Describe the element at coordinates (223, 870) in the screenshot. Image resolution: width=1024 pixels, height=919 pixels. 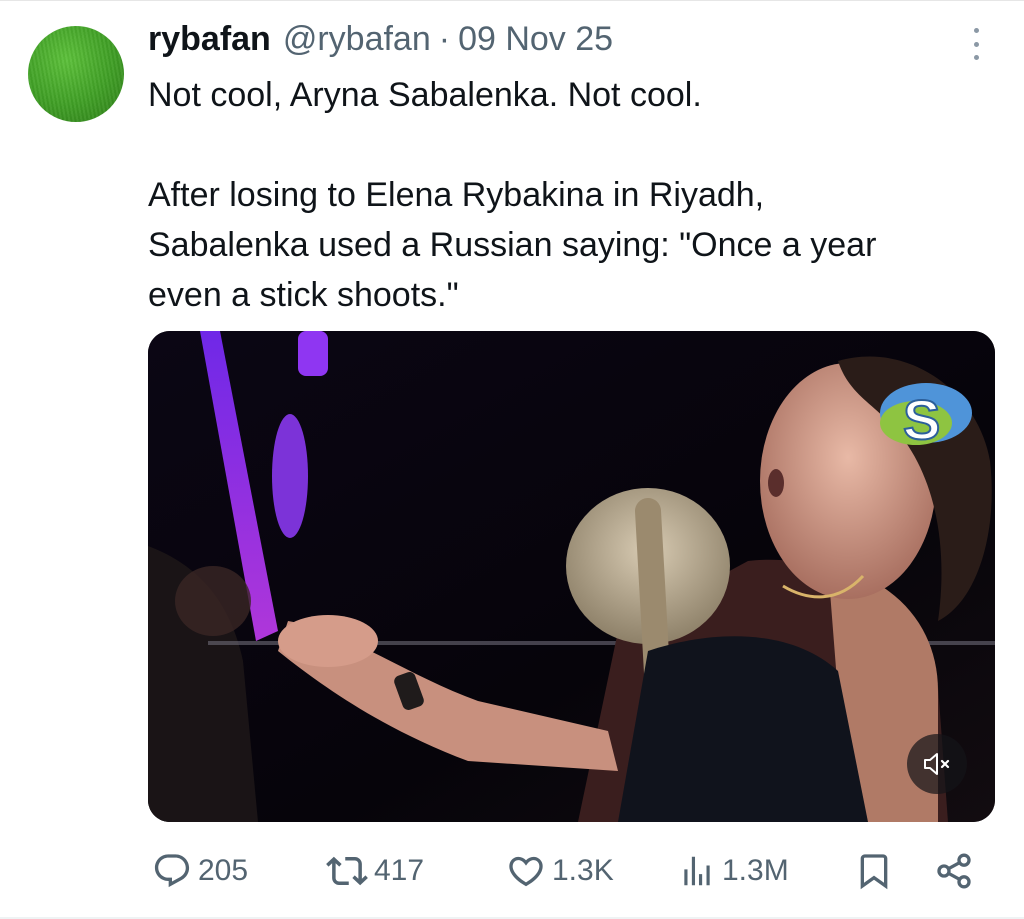
I see `reply-count: 205` at that location.